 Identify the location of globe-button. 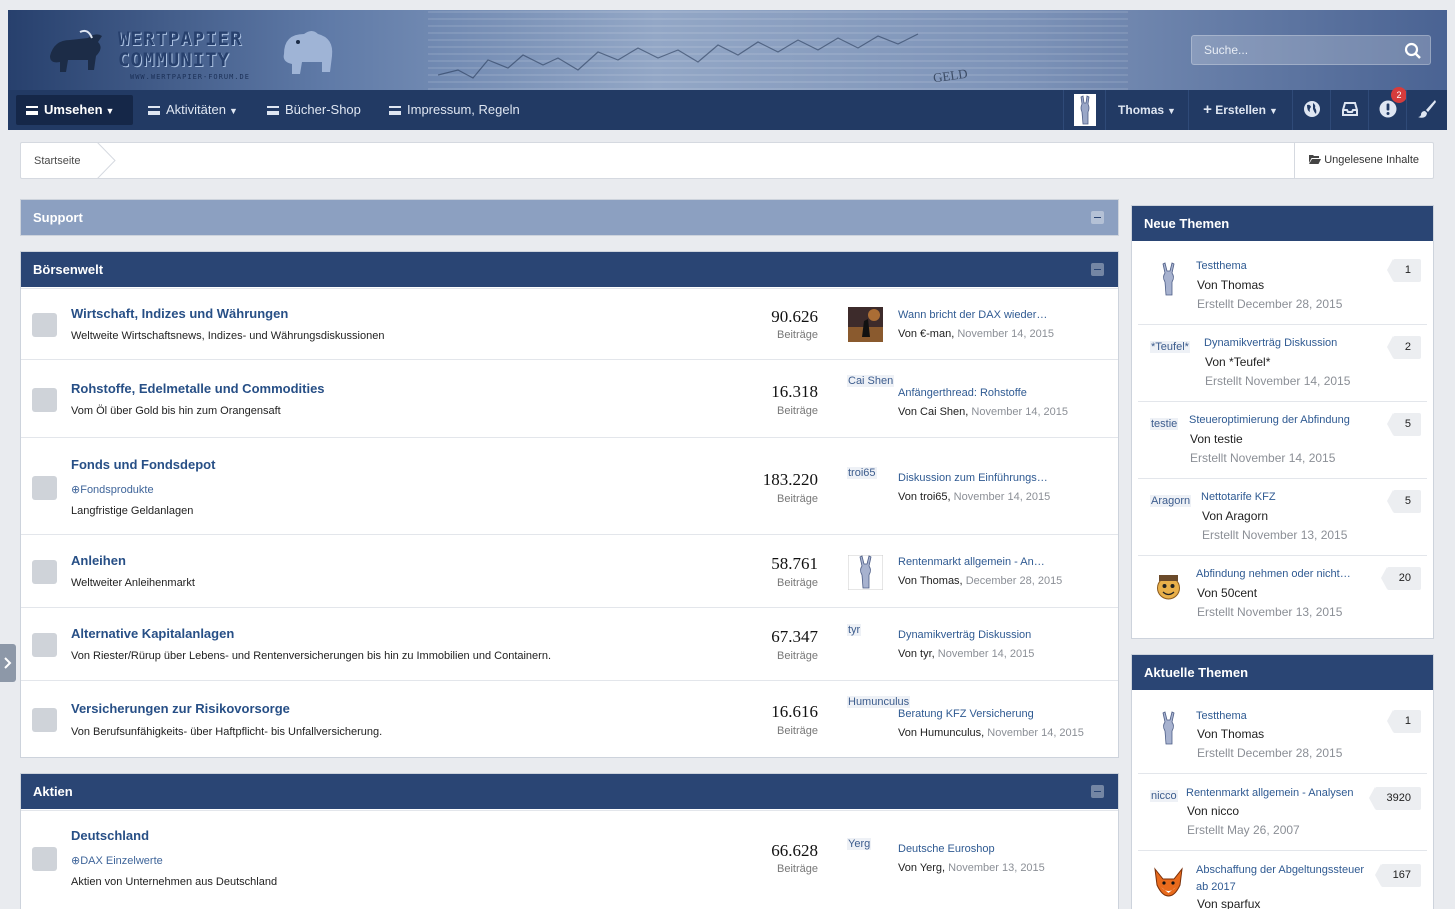
(1311, 110).